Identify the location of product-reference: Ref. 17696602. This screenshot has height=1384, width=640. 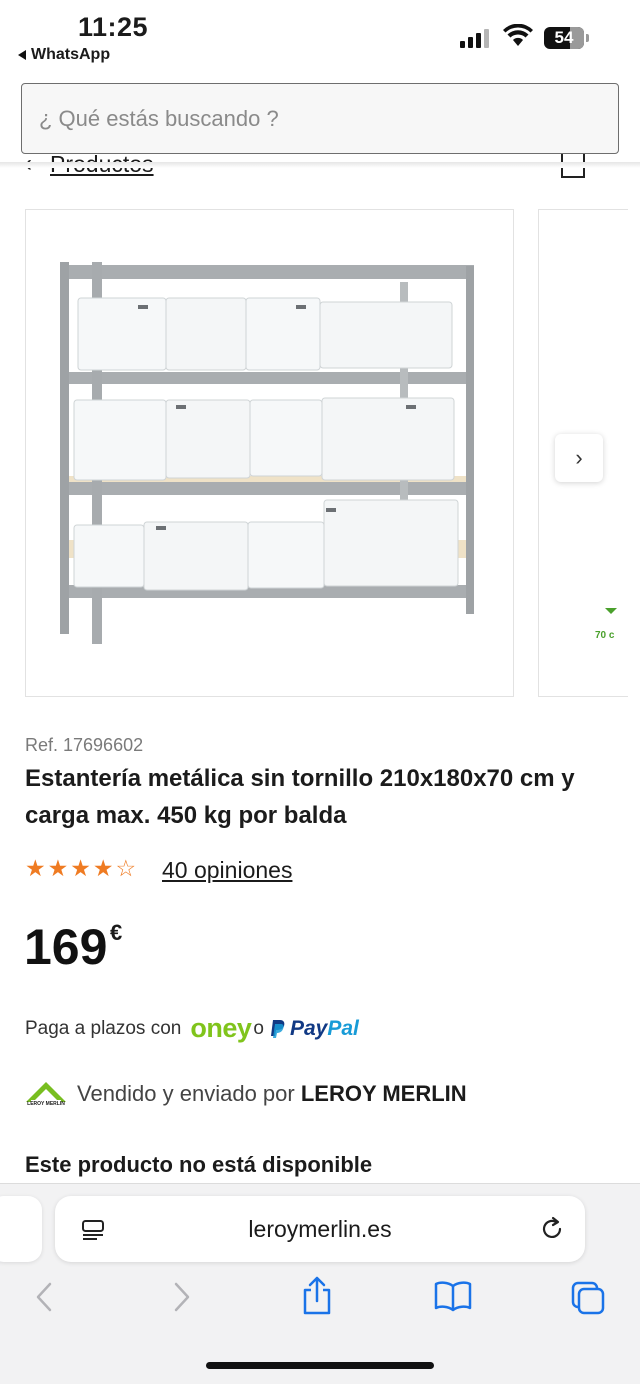
(84, 745).